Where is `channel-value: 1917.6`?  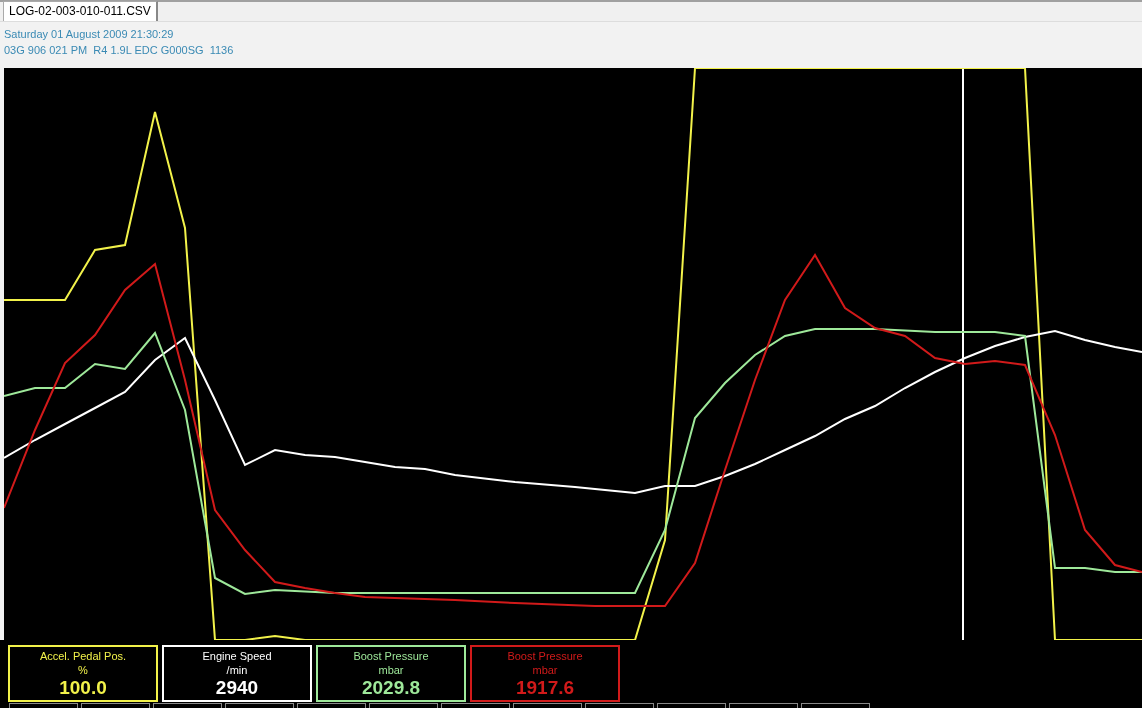
channel-value: 1917.6 is located at coordinates (545, 688).